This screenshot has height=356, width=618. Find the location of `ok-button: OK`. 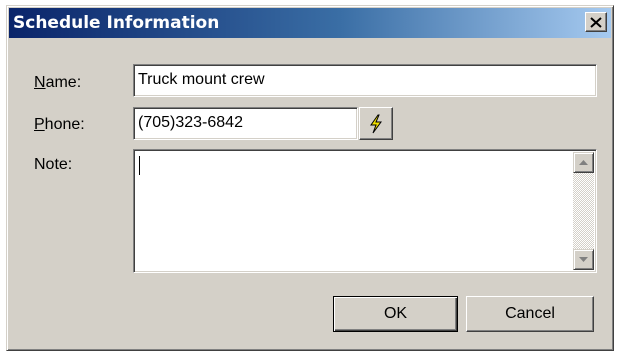

ok-button: OK is located at coordinates (395, 314).